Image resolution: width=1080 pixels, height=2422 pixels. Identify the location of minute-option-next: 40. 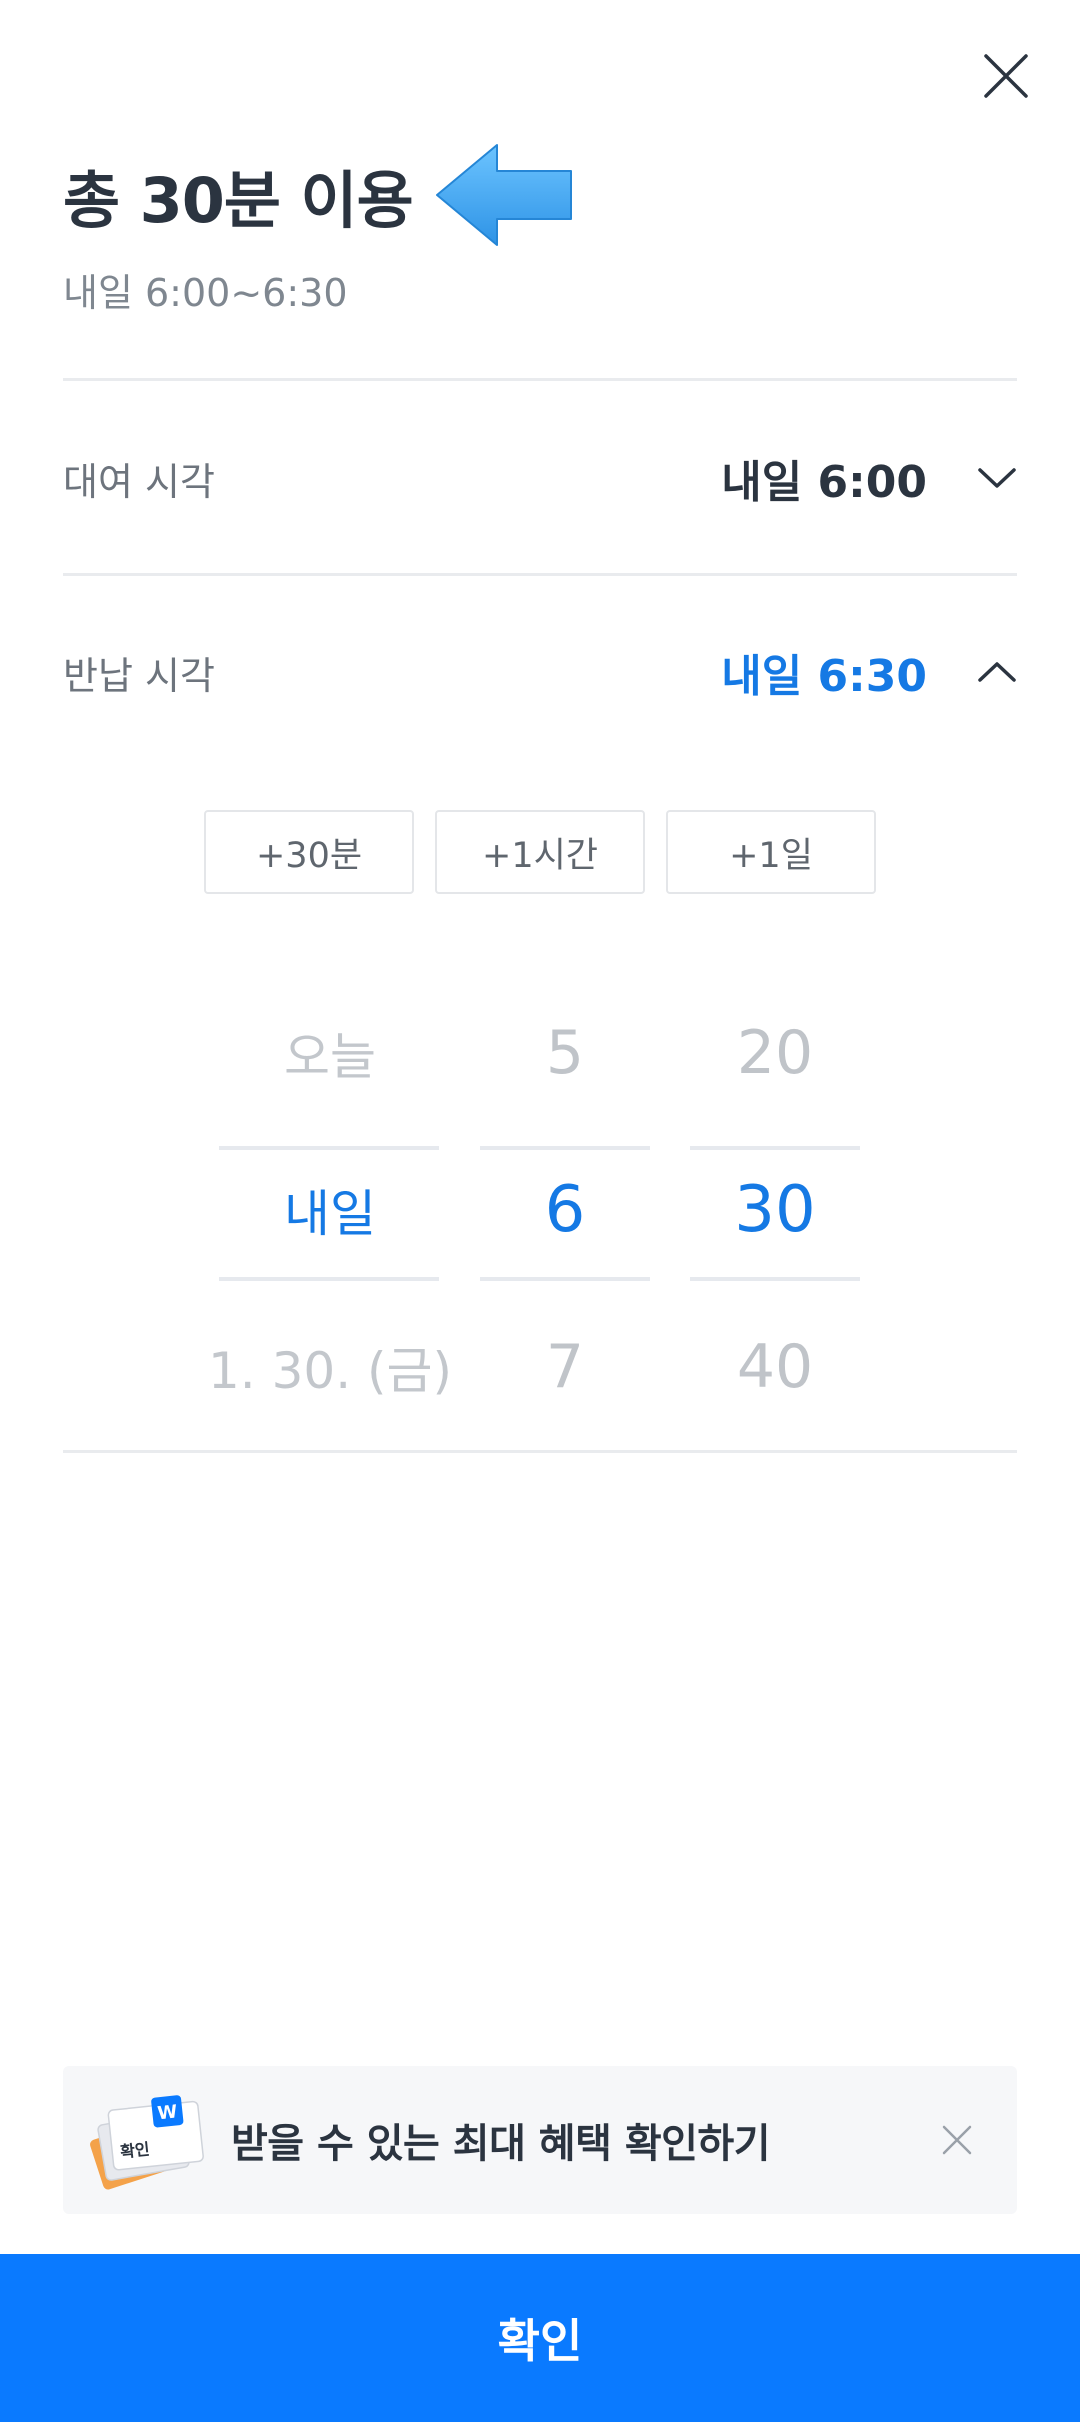
(775, 1367).